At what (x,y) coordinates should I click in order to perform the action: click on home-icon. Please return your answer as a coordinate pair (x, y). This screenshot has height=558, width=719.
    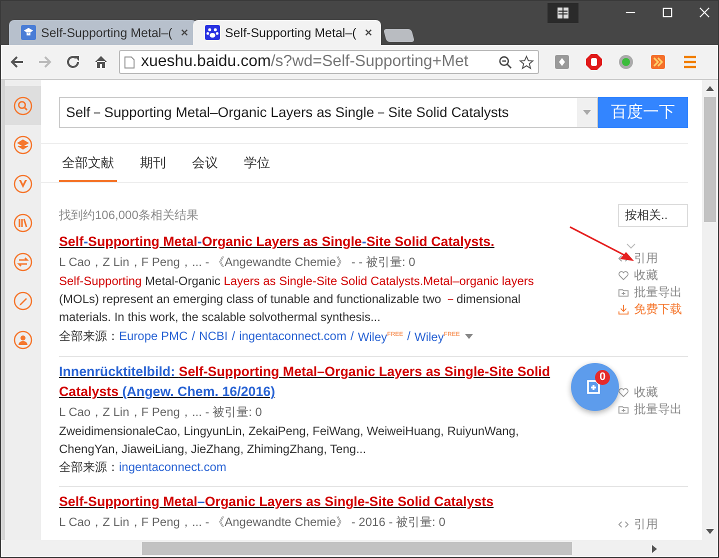
    Looking at the image, I should click on (101, 62).